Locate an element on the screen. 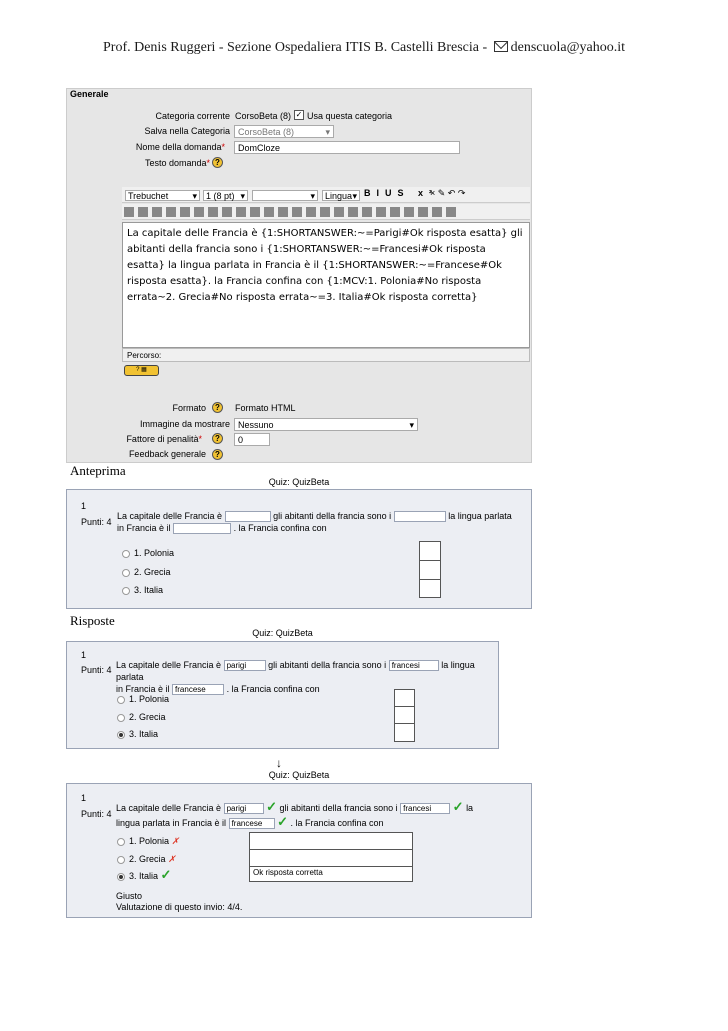  search-icon is located at coordinates (423, 212).